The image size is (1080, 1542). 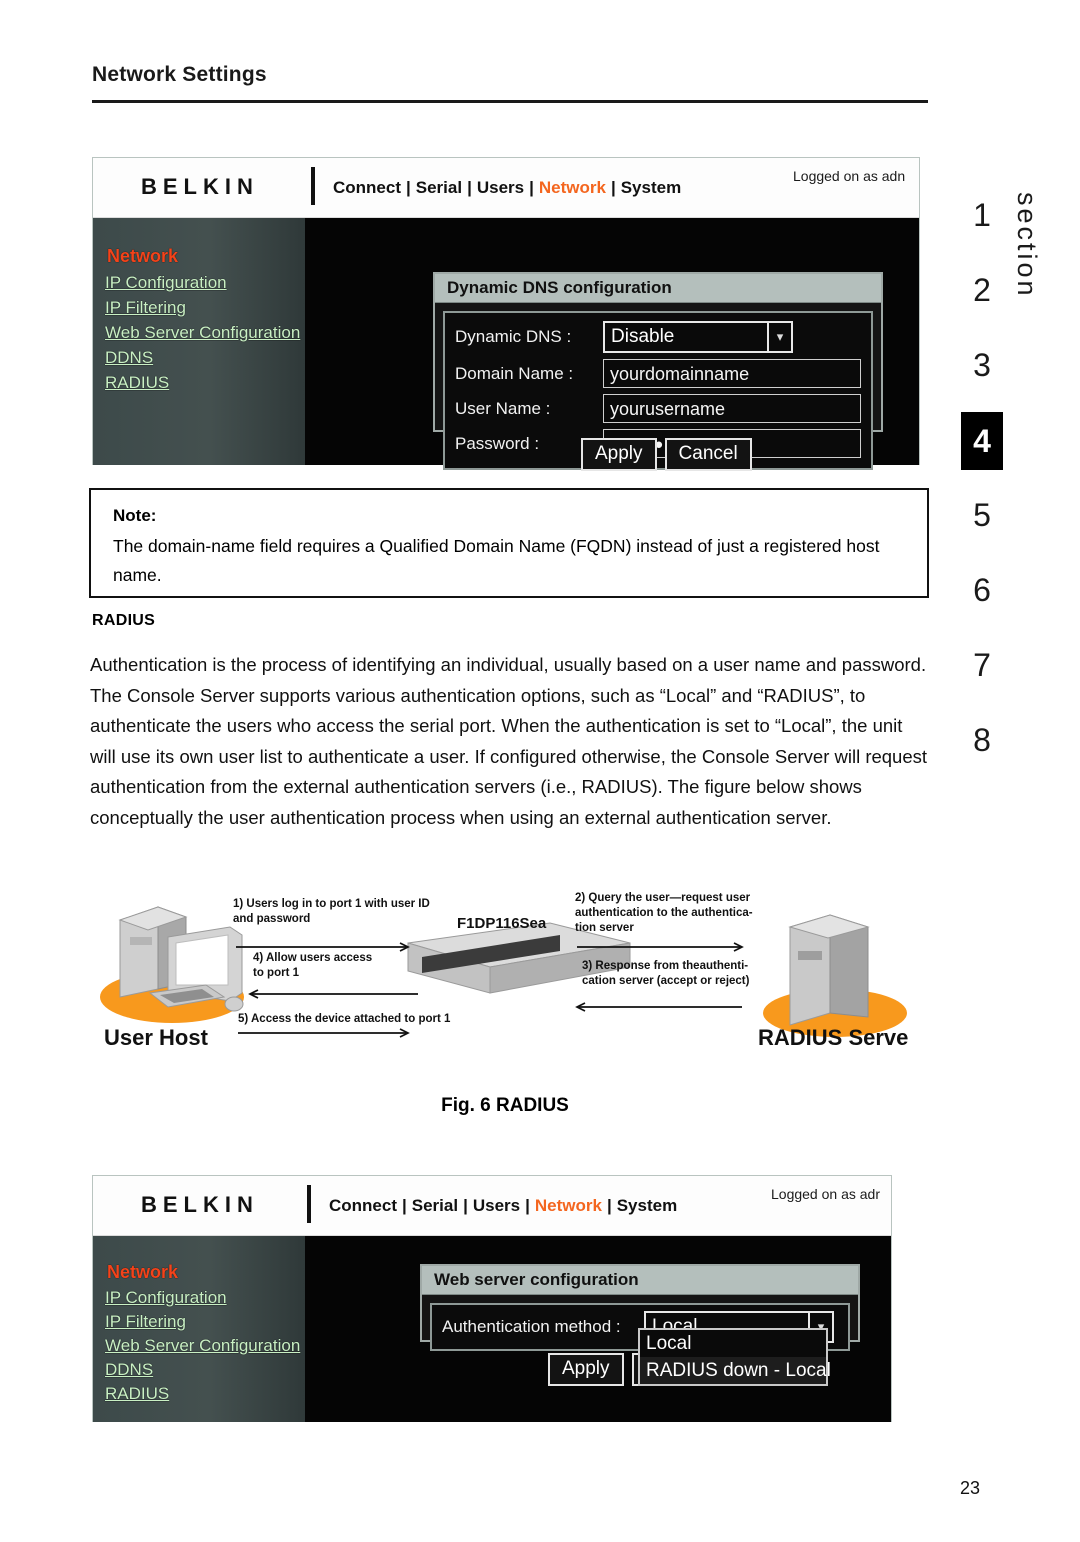 I want to click on dropdown-option-radius-down-local: RADIUS down - Local, so click(x=735, y=1370).